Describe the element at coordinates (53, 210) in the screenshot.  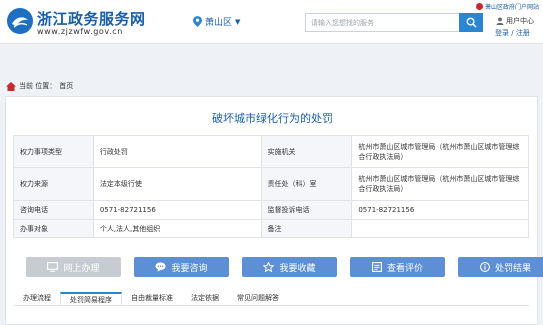
I see `info-key: 咨询电话` at that location.